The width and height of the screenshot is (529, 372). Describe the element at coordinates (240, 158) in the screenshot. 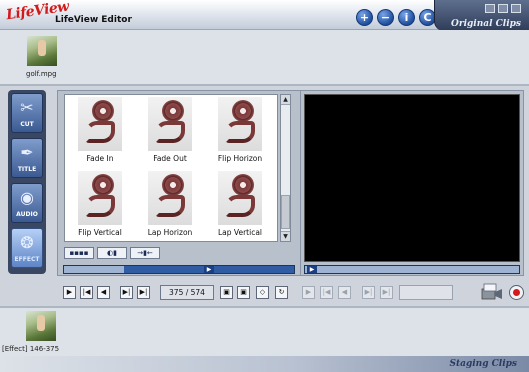

I see `effect-label: Flip Horizon` at that location.